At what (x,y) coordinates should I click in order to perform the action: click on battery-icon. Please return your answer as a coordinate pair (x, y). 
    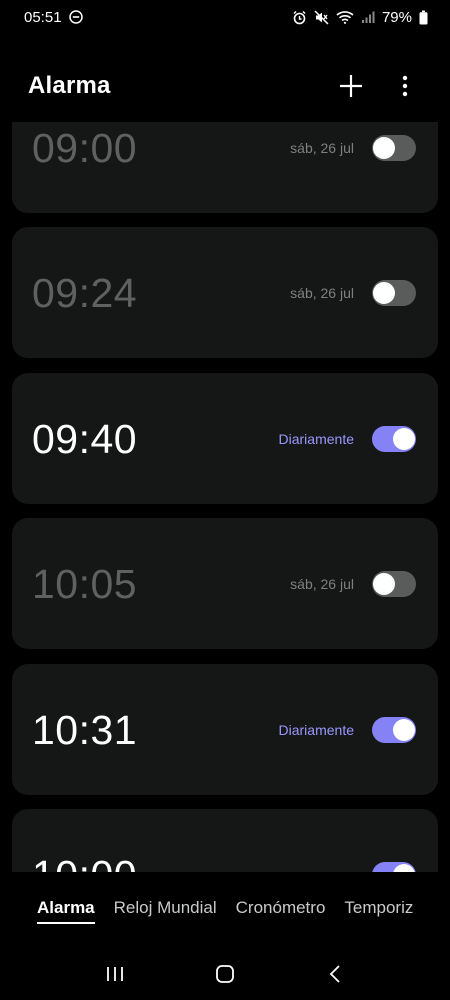
    Looking at the image, I should click on (423, 17).